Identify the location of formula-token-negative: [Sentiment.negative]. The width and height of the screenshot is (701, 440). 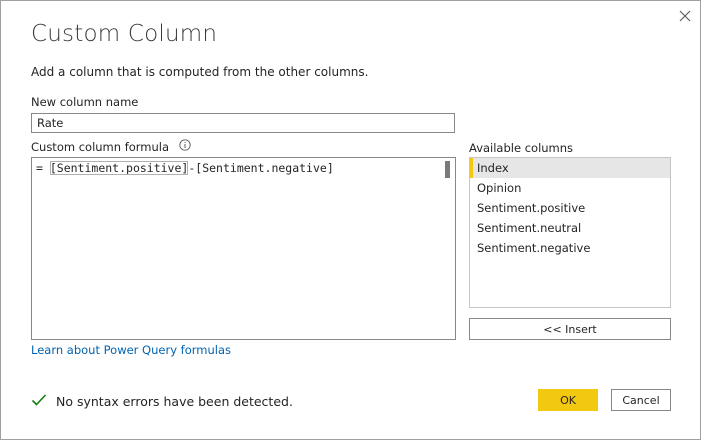
(264, 168).